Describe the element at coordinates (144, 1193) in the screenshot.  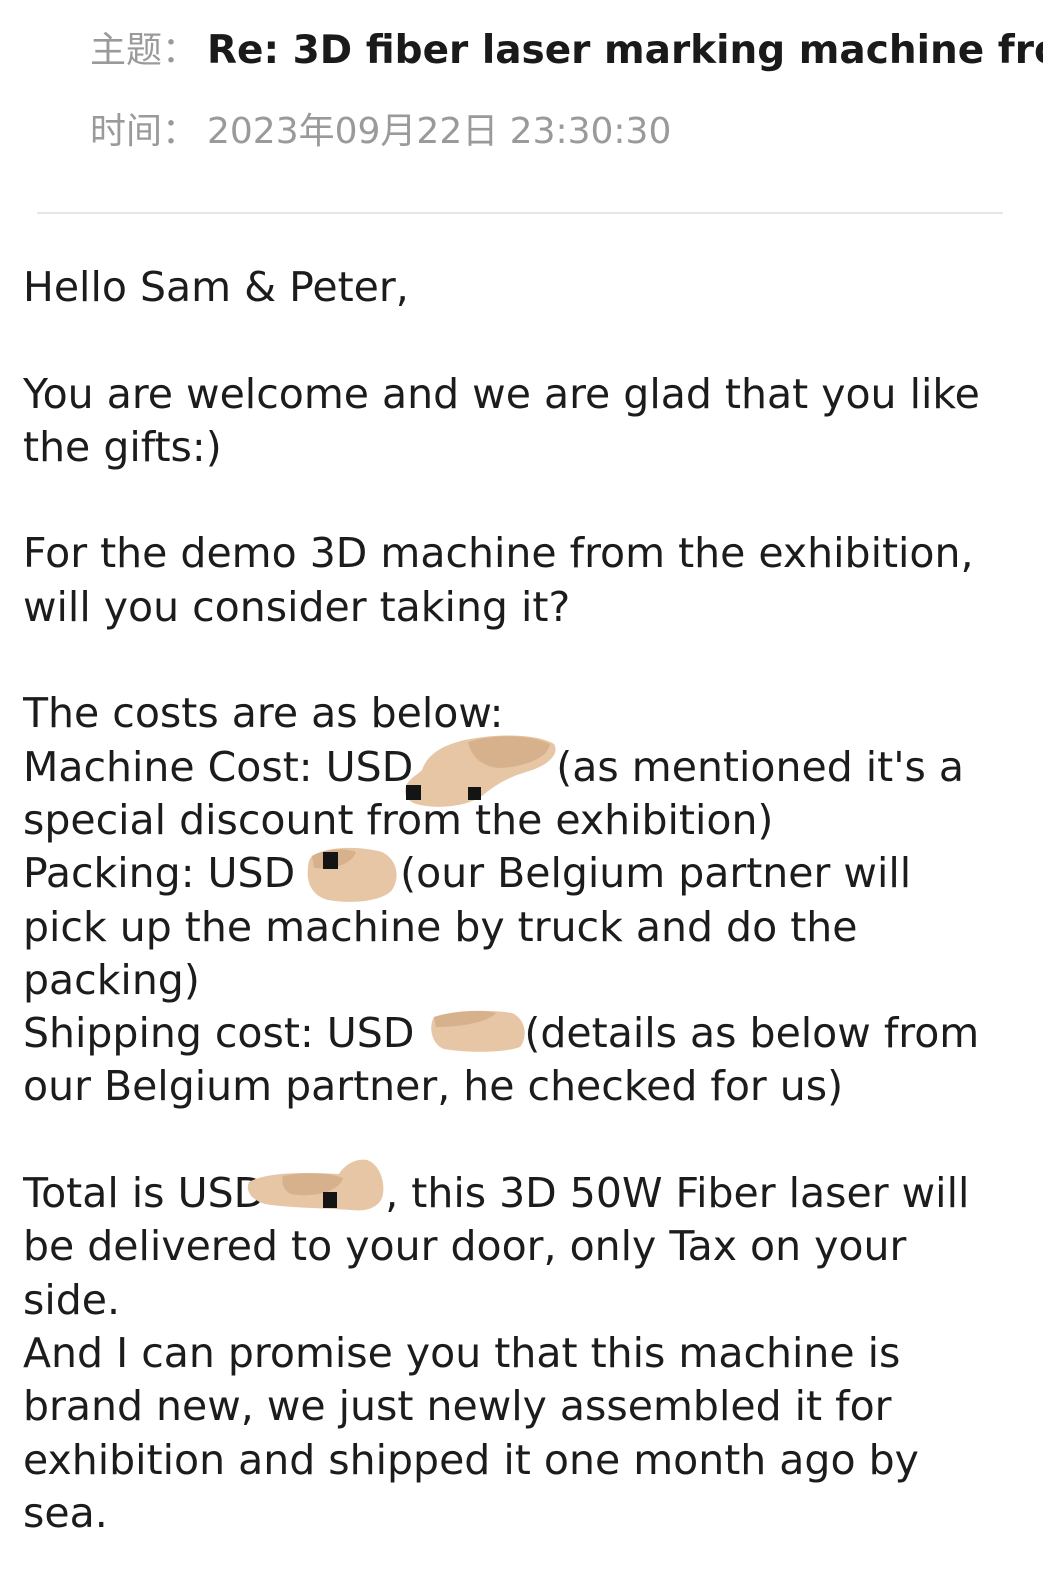
I see `total-label: Total is USD` at that location.